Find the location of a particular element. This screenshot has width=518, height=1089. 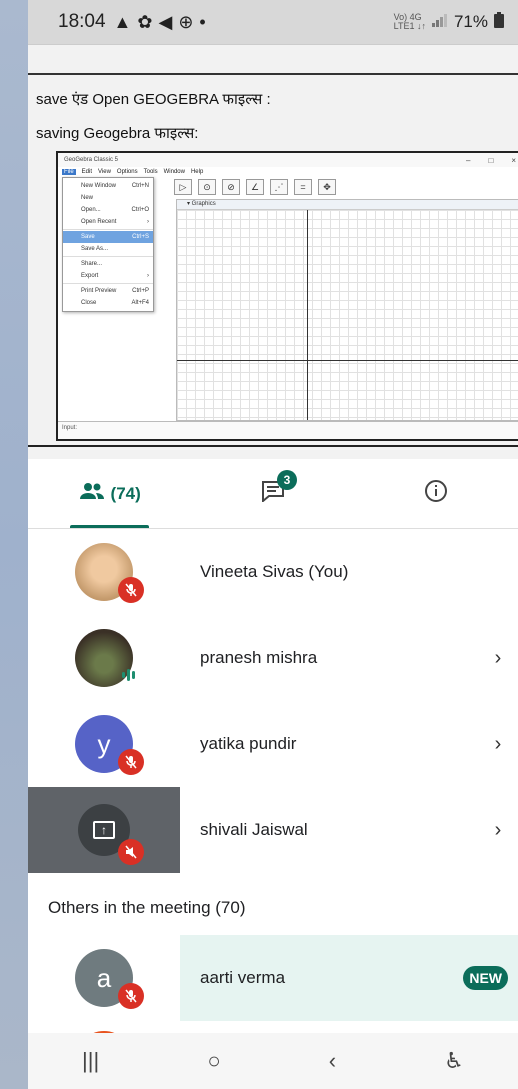

participant-row: Vineeta Sivas (You) is located at coordinates (273, 572).